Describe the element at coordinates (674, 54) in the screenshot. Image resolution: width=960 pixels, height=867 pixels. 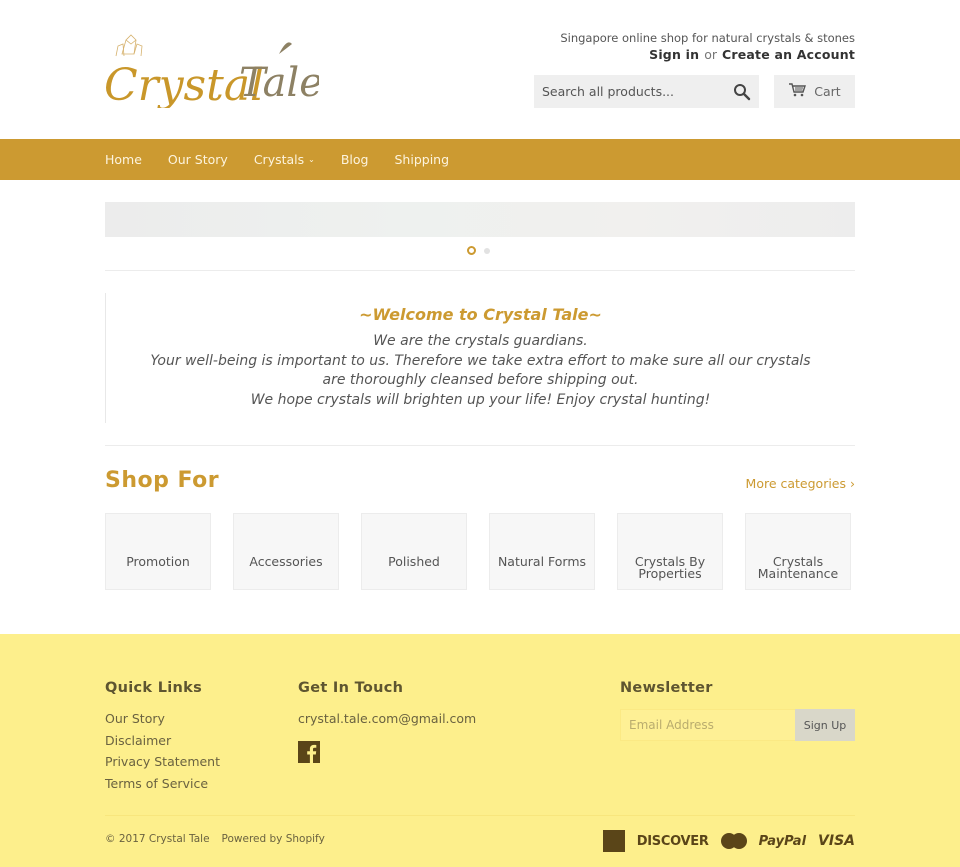
I see `sign-in-link: Sign in` at that location.